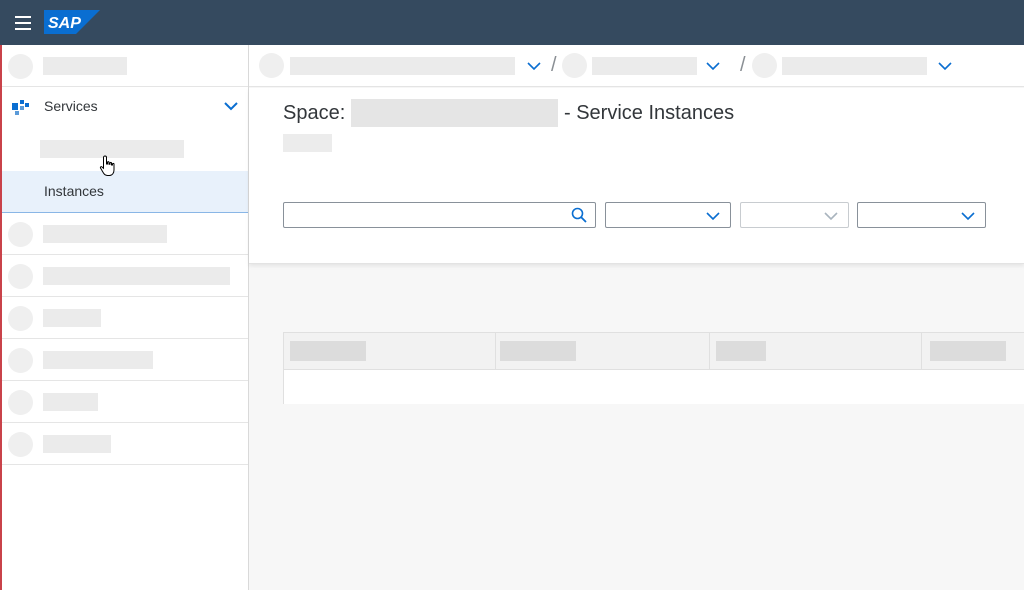  I want to click on service-instances-table, so click(653, 368).